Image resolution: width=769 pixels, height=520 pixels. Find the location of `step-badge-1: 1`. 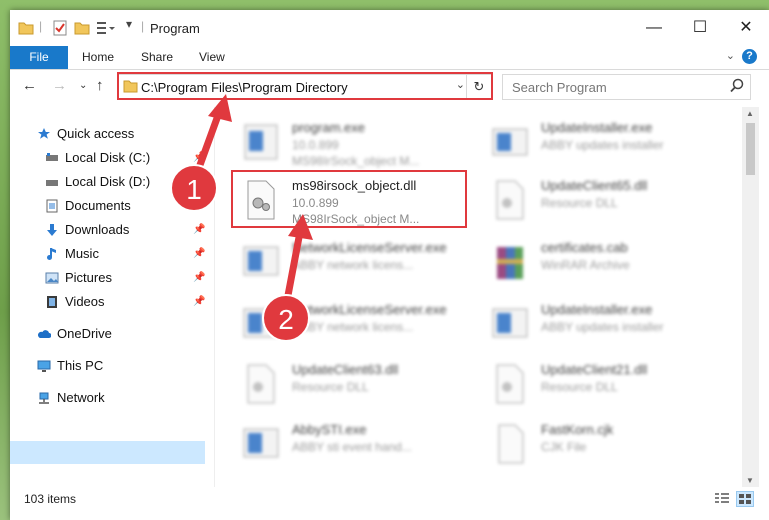

step-badge-1: 1 is located at coordinates (194, 188).